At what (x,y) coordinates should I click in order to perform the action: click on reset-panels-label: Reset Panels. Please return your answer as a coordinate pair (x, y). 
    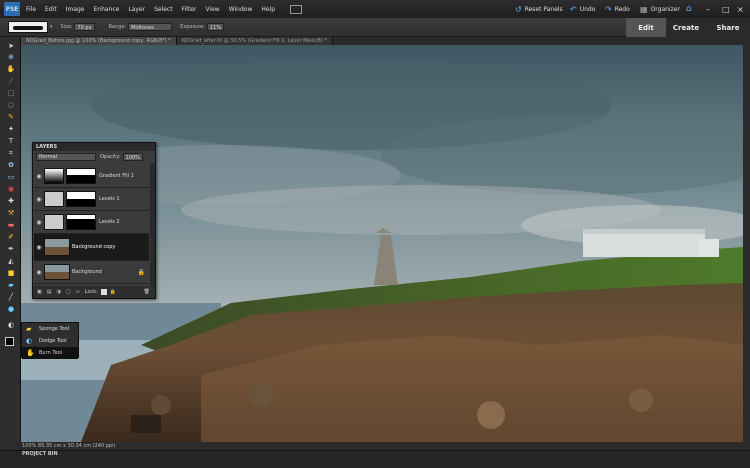
    Looking at the image, I should click on (543, 9).